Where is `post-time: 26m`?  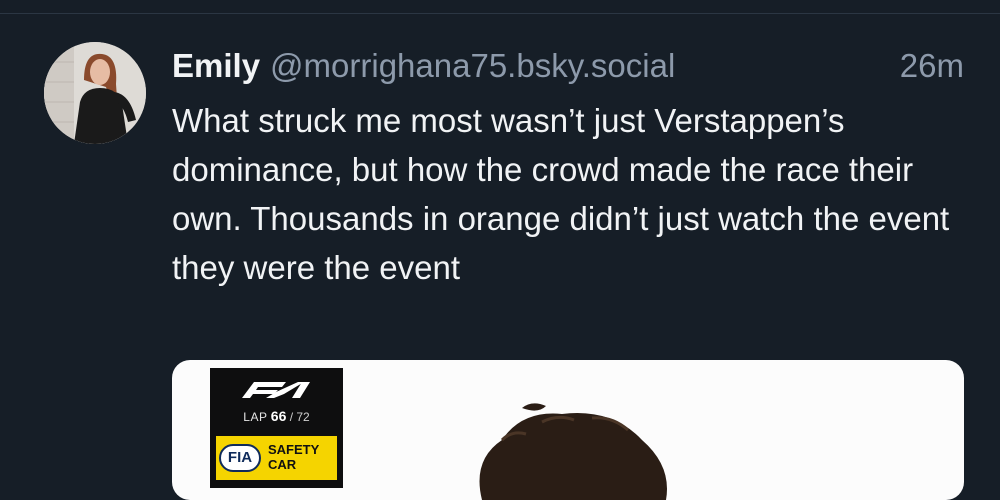 post-time: 26m is located at coordinates (932, 66).